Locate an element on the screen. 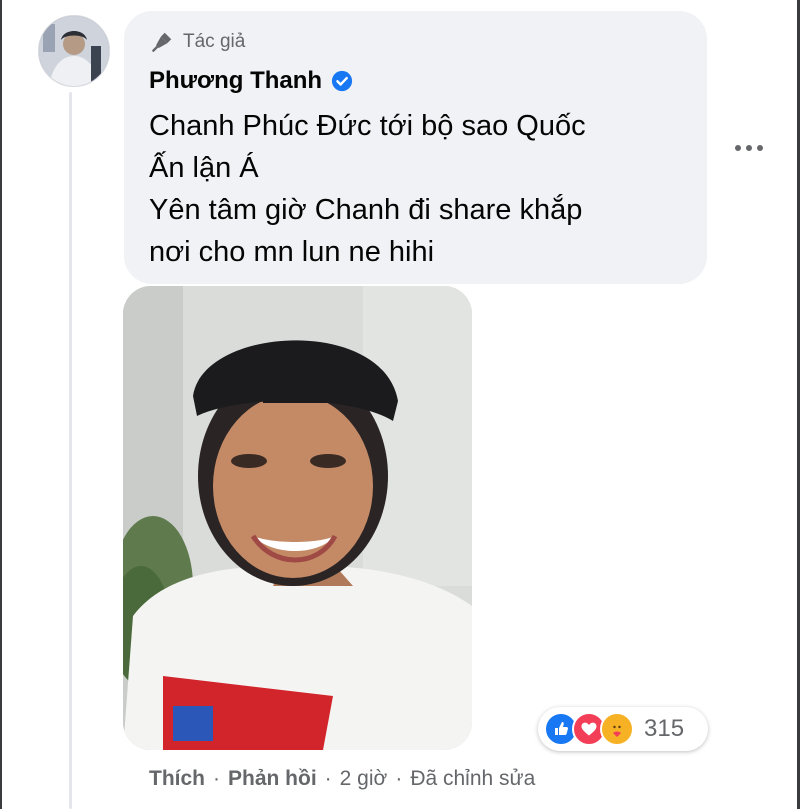 The height and width of the screenshot is (809, 800). window-border-left is located at coordinates (1, 404).